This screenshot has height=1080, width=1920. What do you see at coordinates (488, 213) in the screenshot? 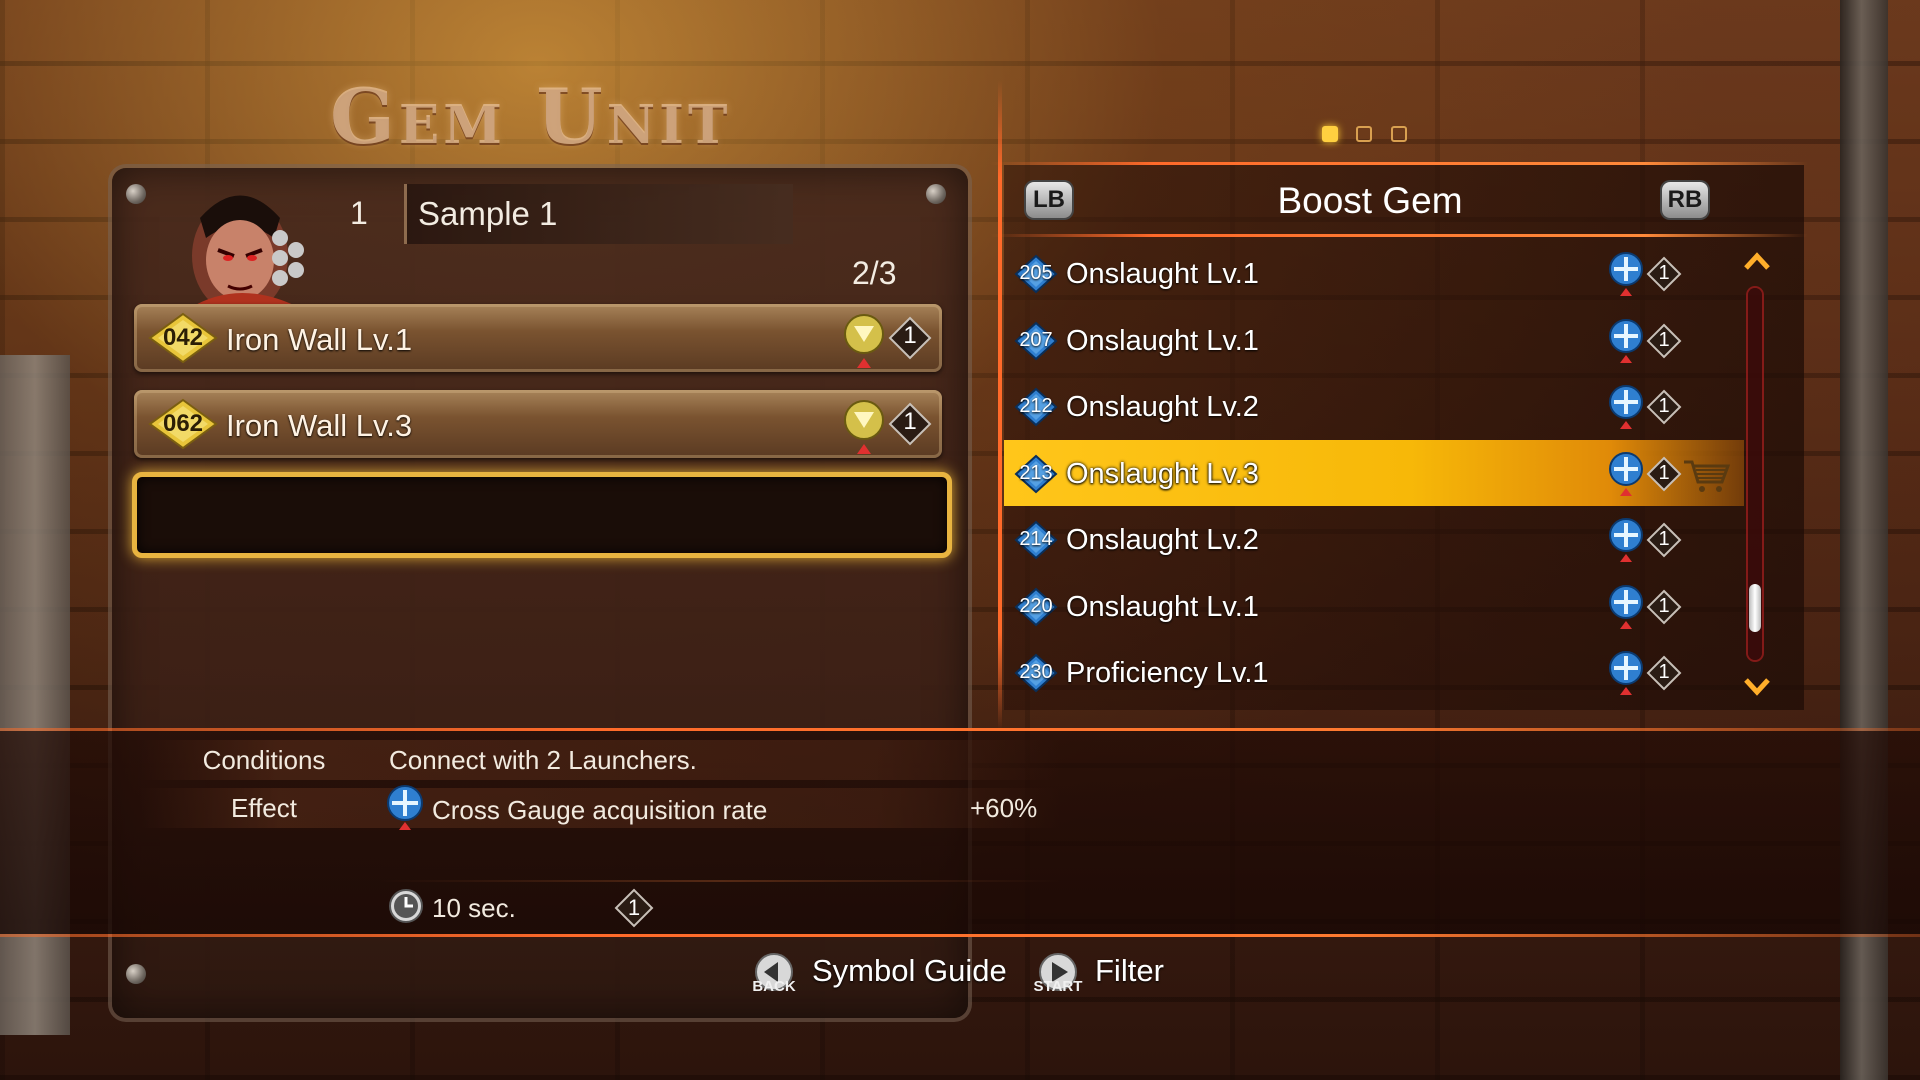
I see `unit-name: Sample 1` at bounding box center [488, 213].